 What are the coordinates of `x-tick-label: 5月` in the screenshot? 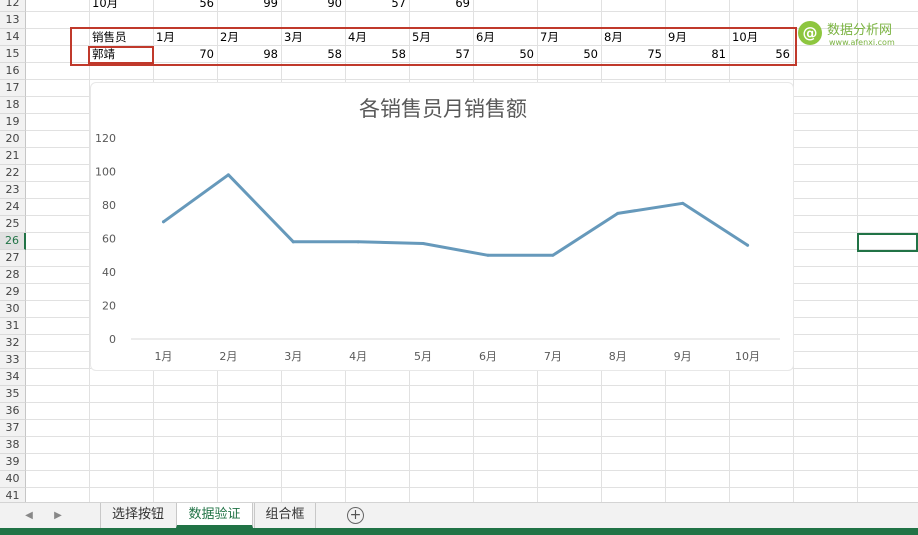 It's located at (423, 356).